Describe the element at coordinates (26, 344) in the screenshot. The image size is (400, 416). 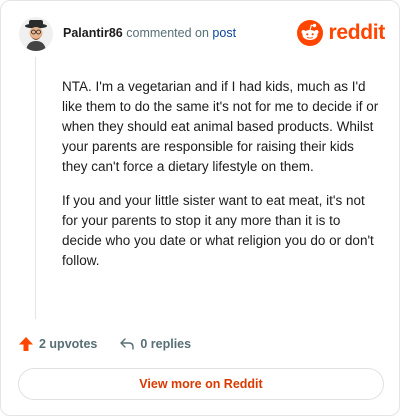
I see `upvote-arrow-icon` at that location.